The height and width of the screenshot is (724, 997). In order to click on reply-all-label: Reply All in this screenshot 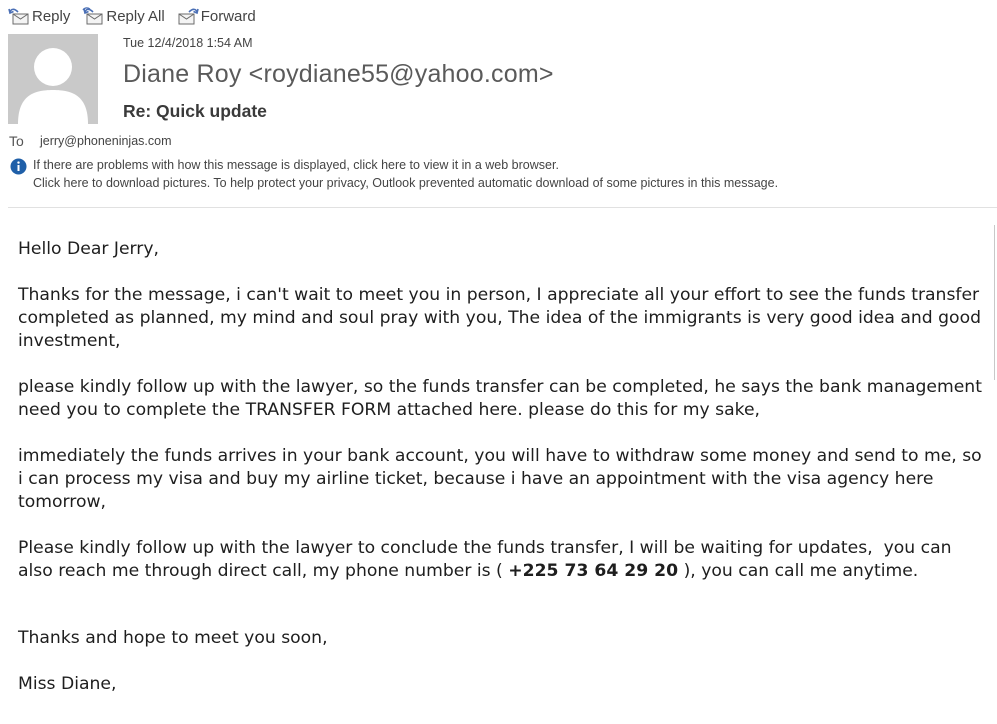, I will do `click(135, 16)`.